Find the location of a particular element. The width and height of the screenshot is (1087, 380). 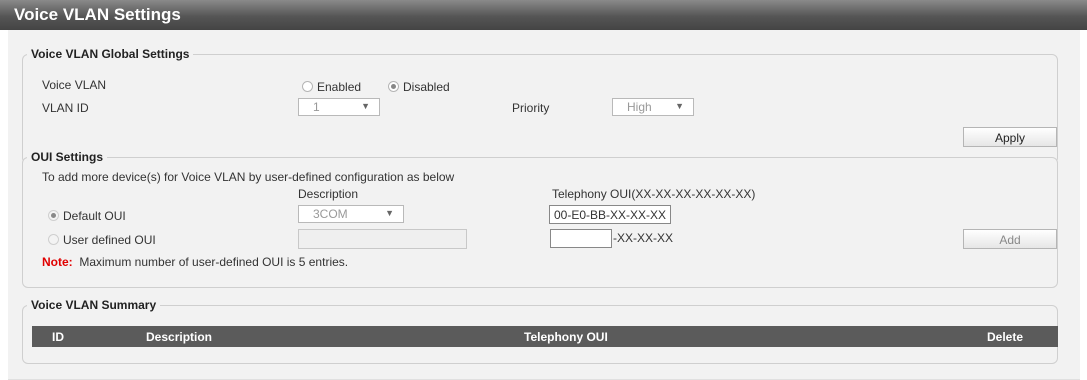

summary-legend: Voice VLAN Summary is located at coordinates (94, 305).